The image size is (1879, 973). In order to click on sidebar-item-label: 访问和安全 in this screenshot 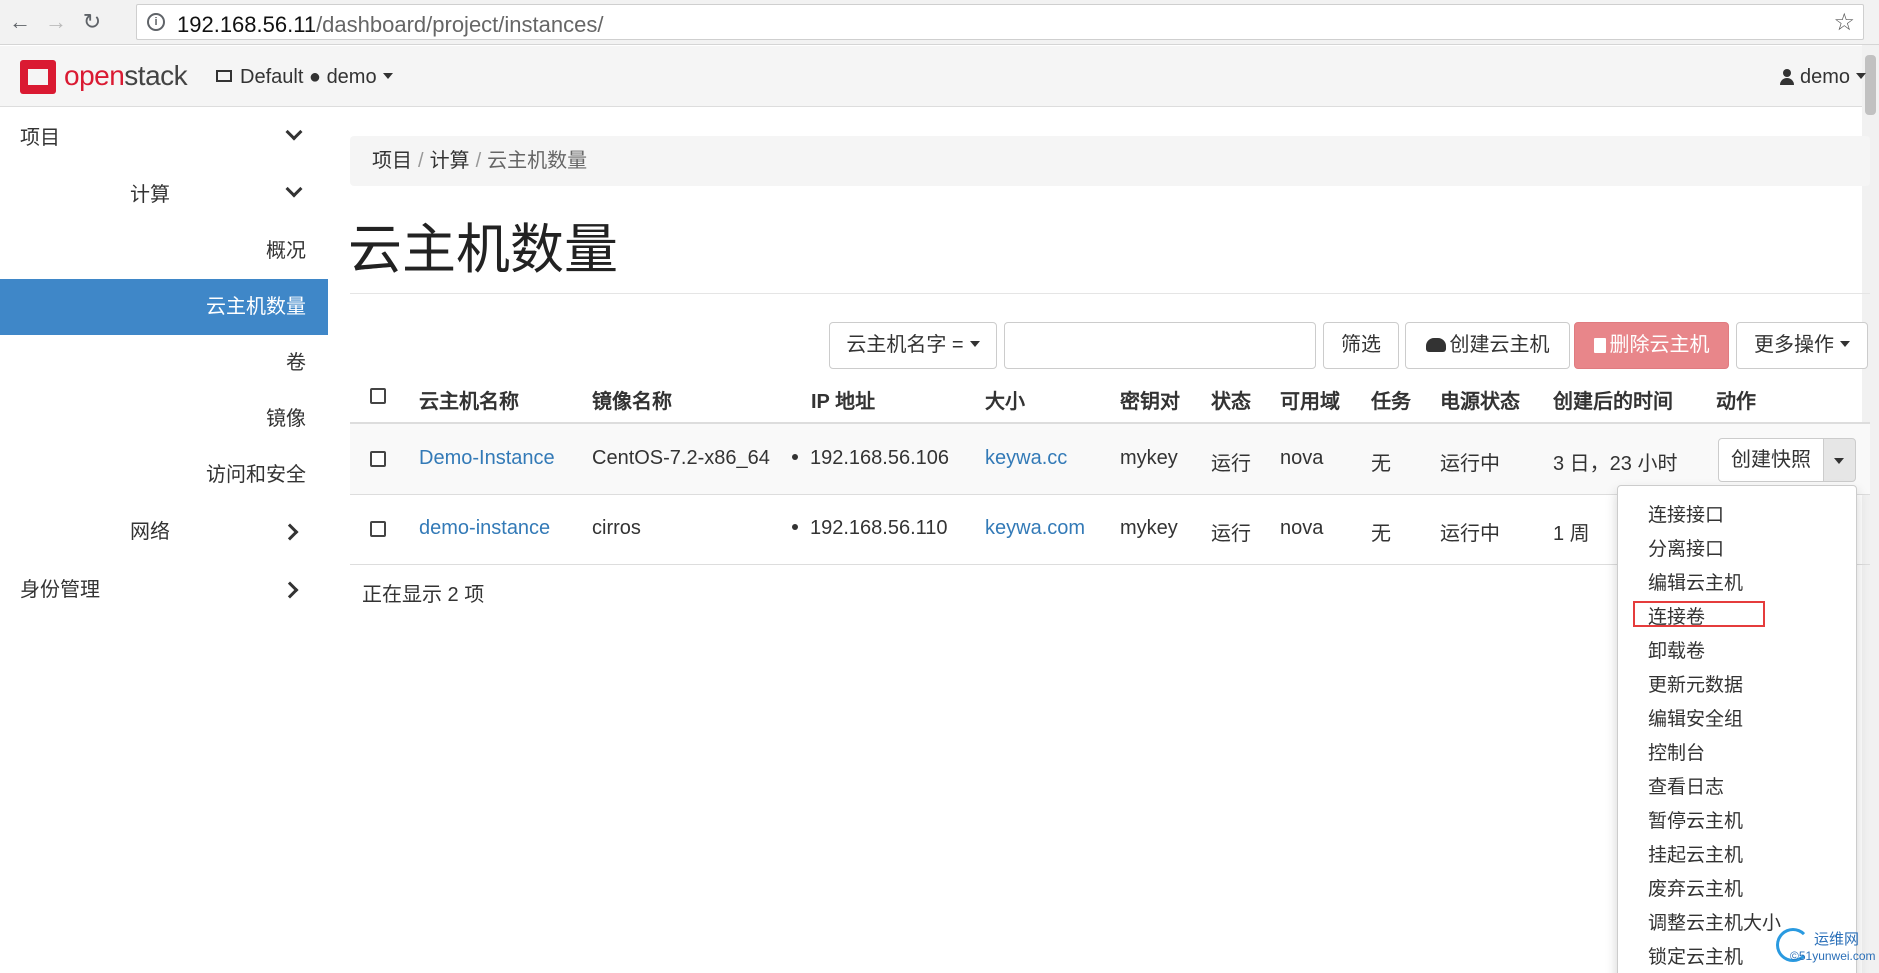, I will do `click(256, 475)`.